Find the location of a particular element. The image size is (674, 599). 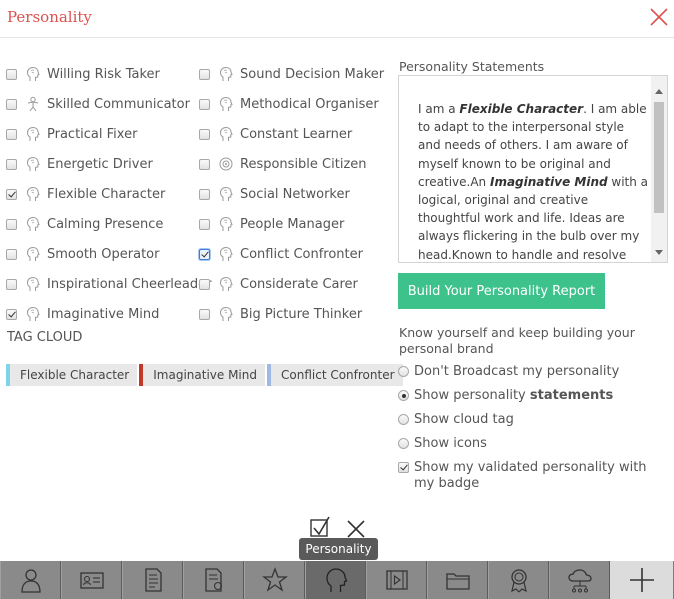

statements-scrollbar is located at coordinates (659, 169).